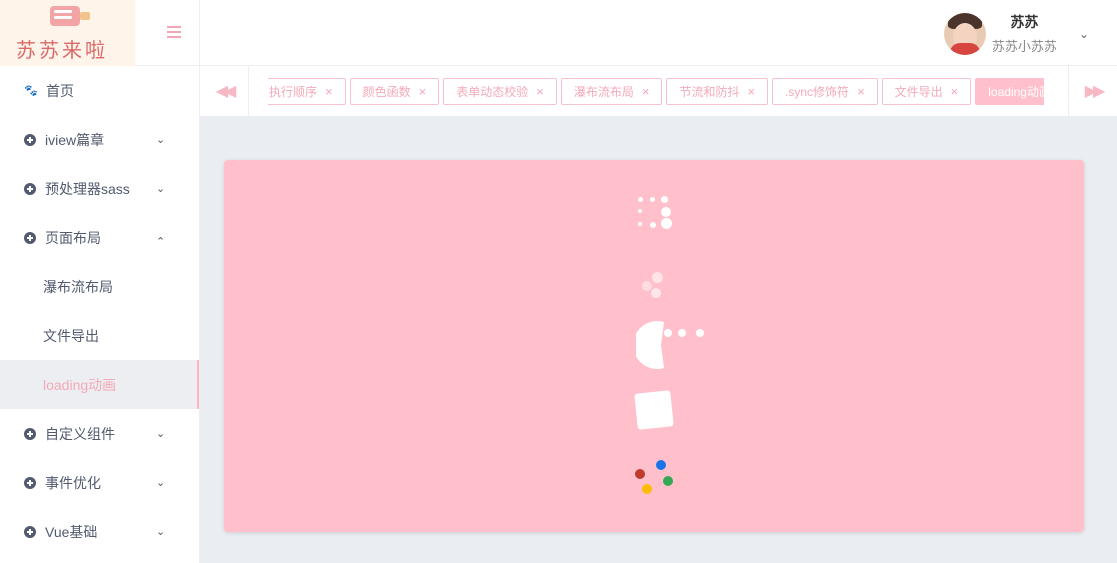 Image resolution: width=1117 pixels, height=563 pixels. Describe the element at coordinates (174, 32) in the screenshot. I see `menu-toggle-icon` at that location.